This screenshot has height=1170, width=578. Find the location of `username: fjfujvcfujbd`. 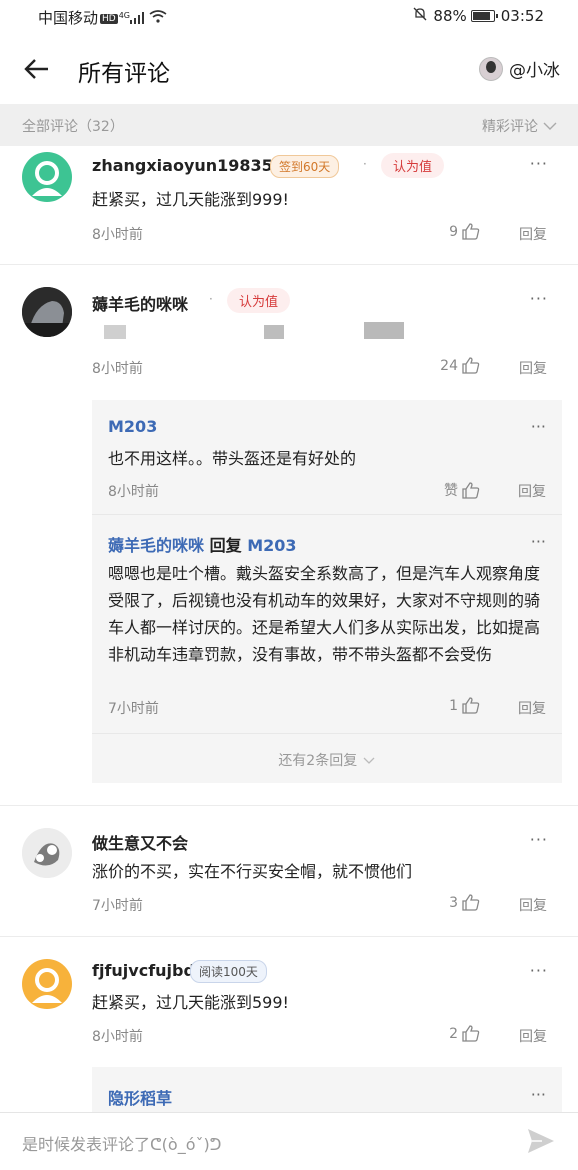

username: fjfujvcfujbd is located at coordinates (143, 970).